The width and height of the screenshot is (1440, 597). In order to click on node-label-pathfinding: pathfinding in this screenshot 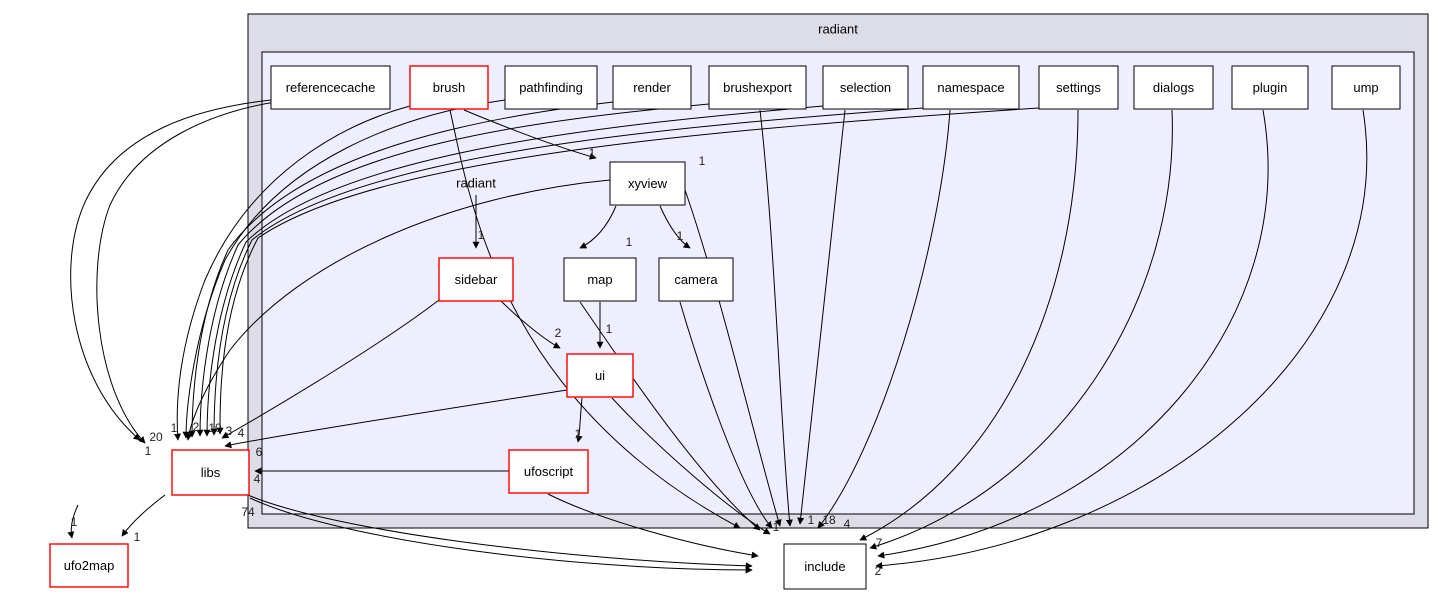, I will do `click(551, 87)`.